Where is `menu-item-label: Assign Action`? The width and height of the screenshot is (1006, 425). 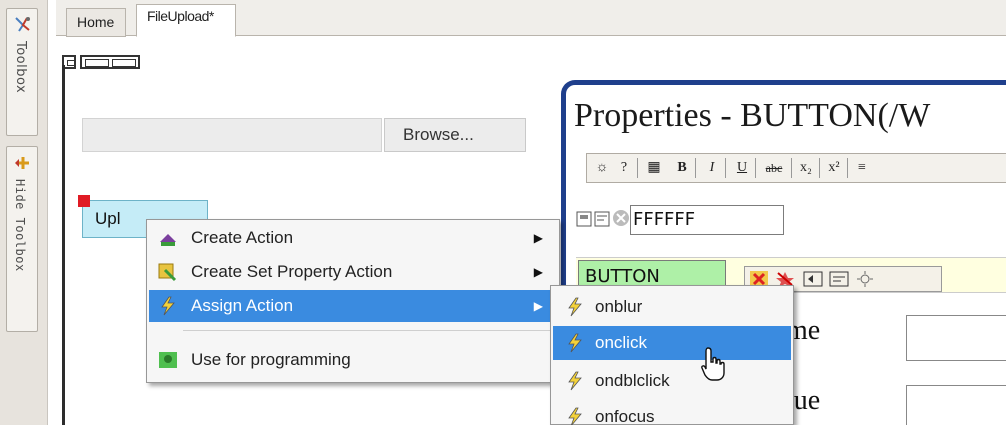
menu-item-label: Assign Action is located at coordinates (242, 305).